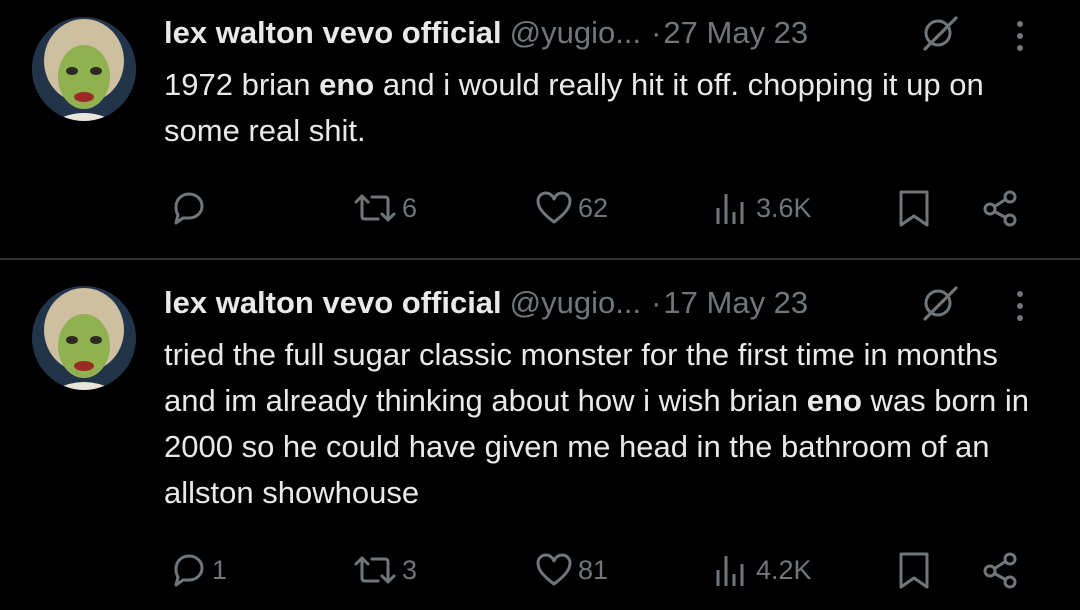 The image size is (1080, 610). Describe the element at coordinates (593, 569) in the screenshot. I see `like-count: 81` at that location.